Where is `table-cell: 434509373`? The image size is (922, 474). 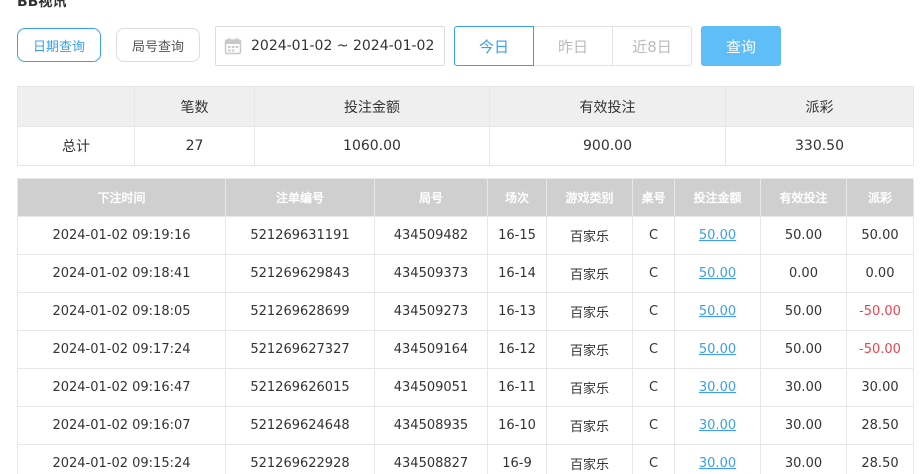 table-cell: 434509373 is located at coordinates (431, 273).